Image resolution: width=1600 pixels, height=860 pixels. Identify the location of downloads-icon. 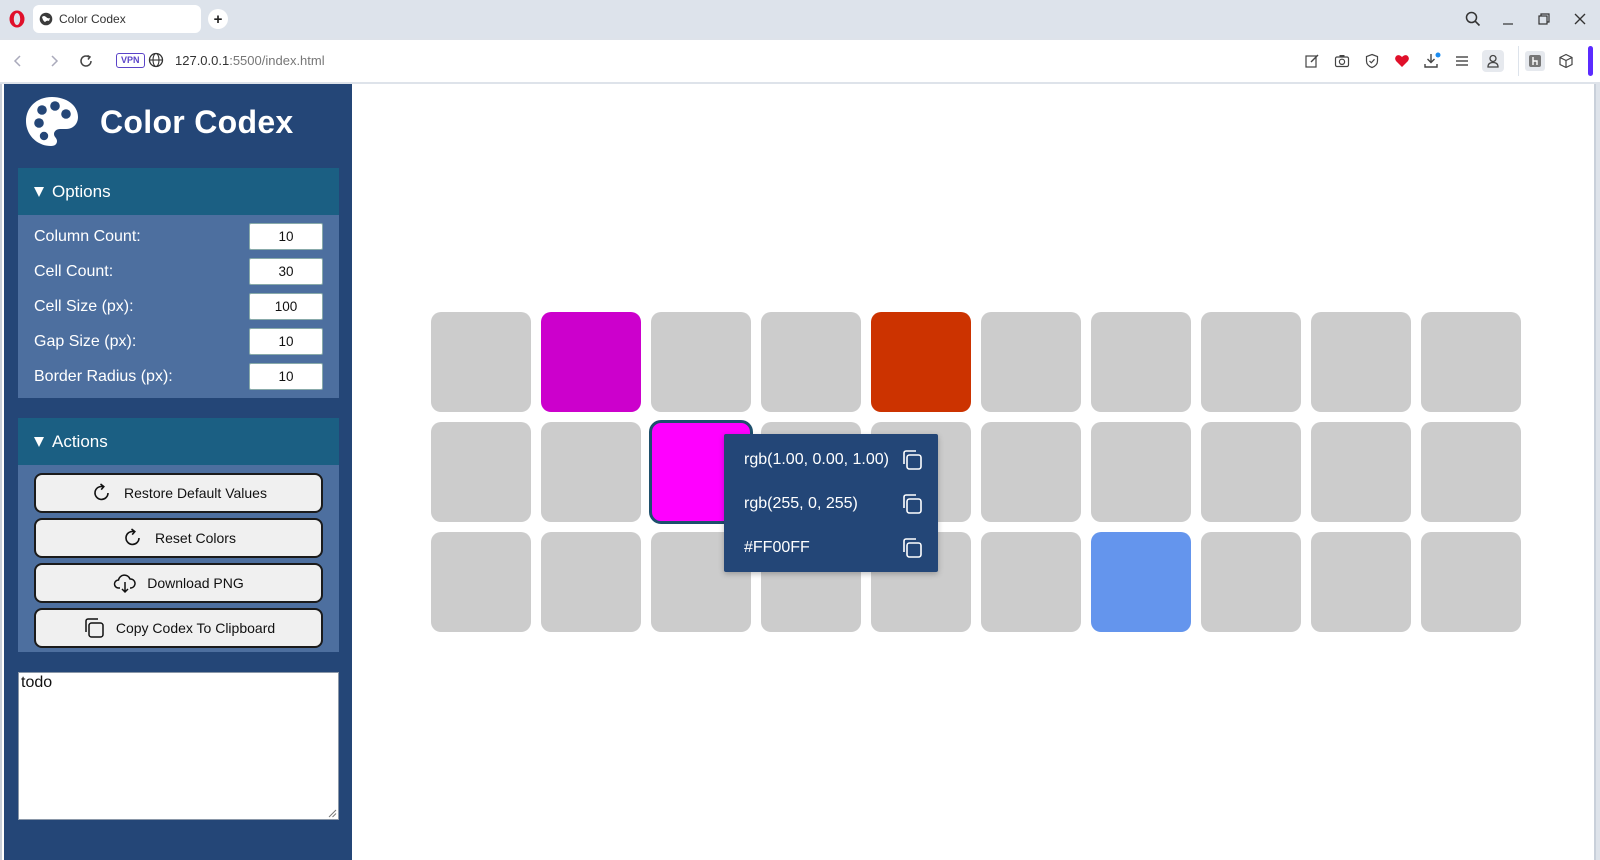
(1432, 61).